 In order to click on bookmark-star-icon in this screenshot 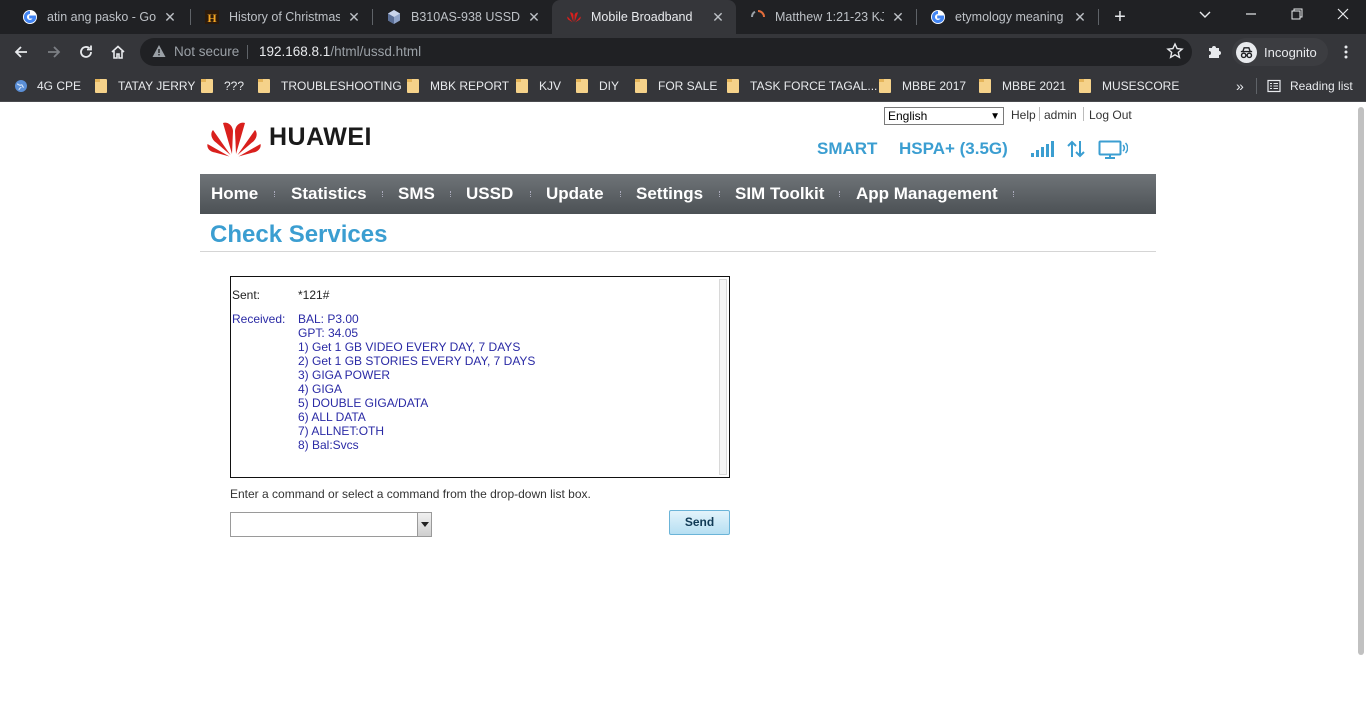, I will do `click(1175, 53)`.